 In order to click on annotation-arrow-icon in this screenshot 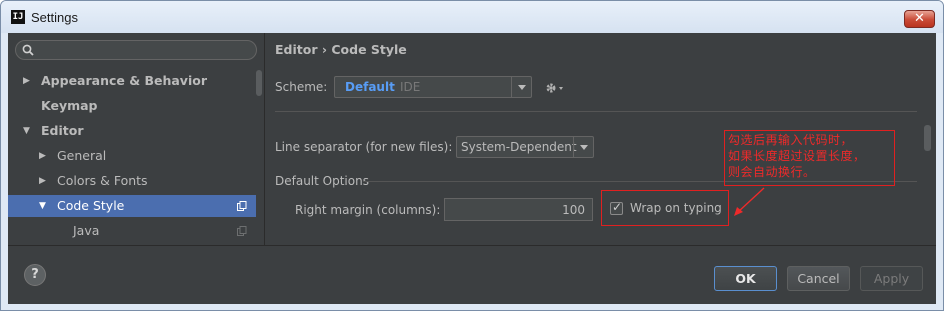, I will do `click(749, 201)`.